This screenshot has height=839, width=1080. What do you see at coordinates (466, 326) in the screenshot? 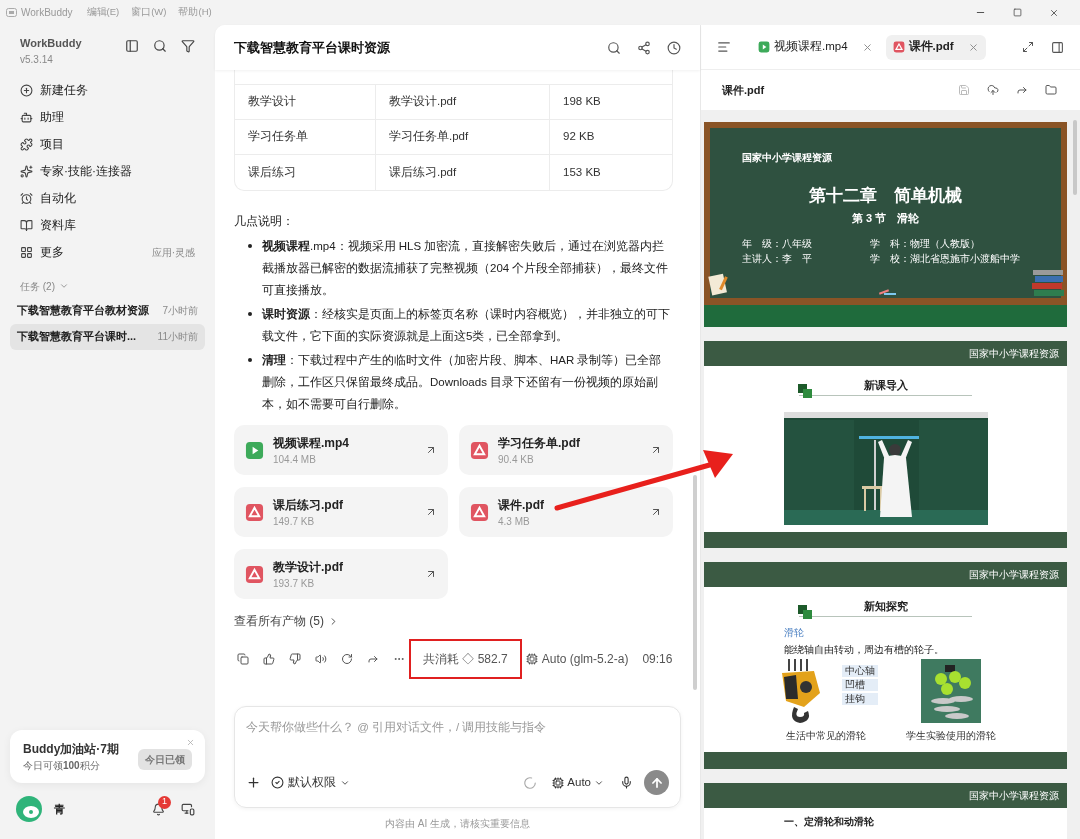
I see `note-text: 课时资源：经核实是页面上的标签页名称（课时内容概览），并非独立的可下载文件，它下面的实际资源就是上面这5类，已全部拿到。` at bounding box center [466, 326].